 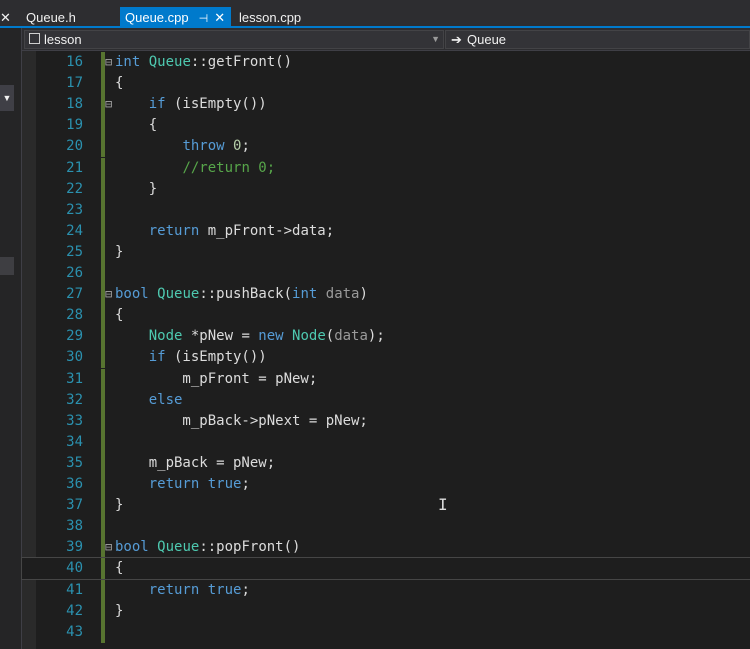 I want to click on line-number: 34, so click(x=74, y=441).